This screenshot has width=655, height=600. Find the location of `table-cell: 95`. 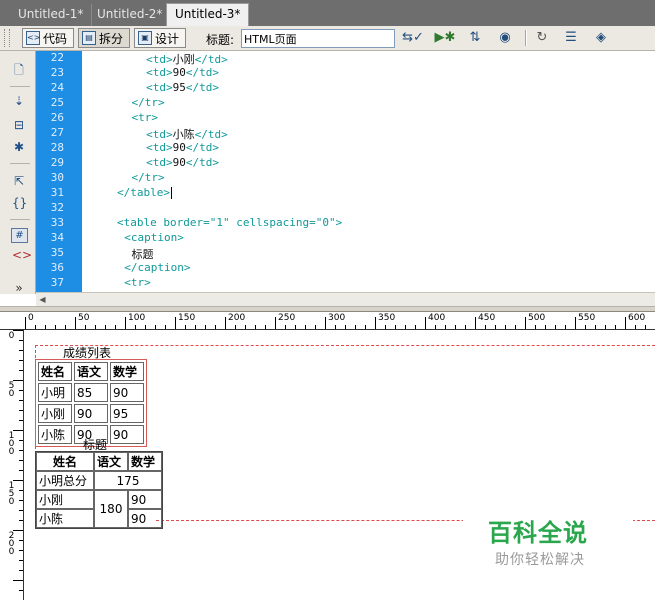

table-cell: 95 is located at coordinates (127, 413).